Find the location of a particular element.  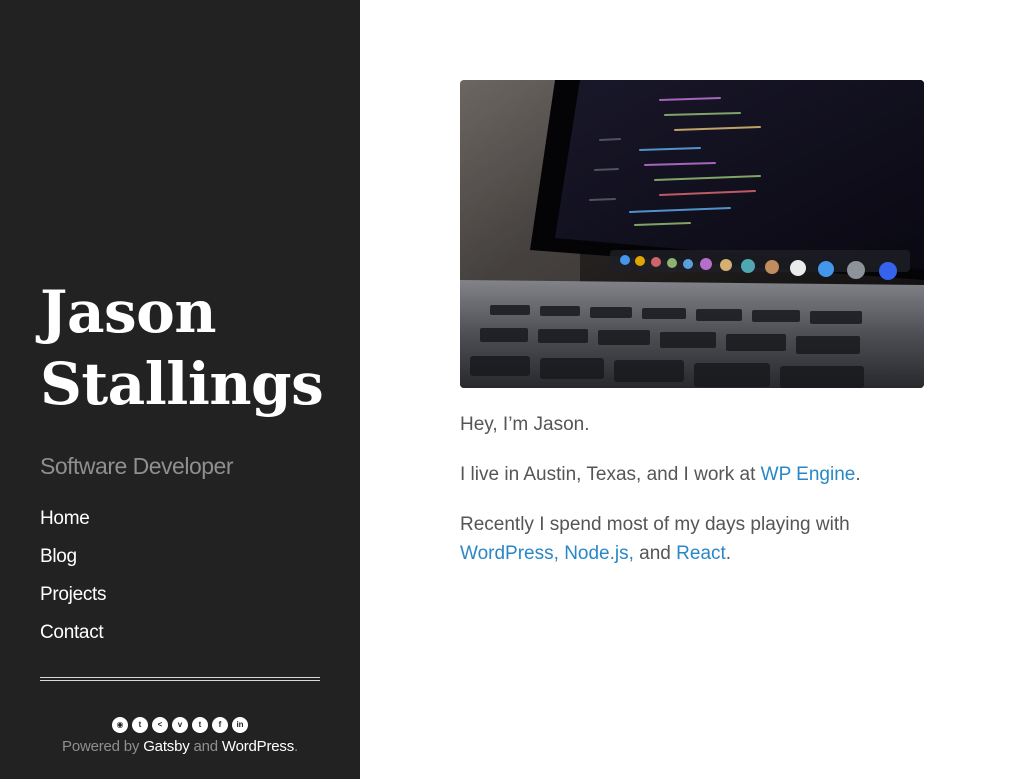

nodejs-link: Node.js, is located at coordinates (599, 553).